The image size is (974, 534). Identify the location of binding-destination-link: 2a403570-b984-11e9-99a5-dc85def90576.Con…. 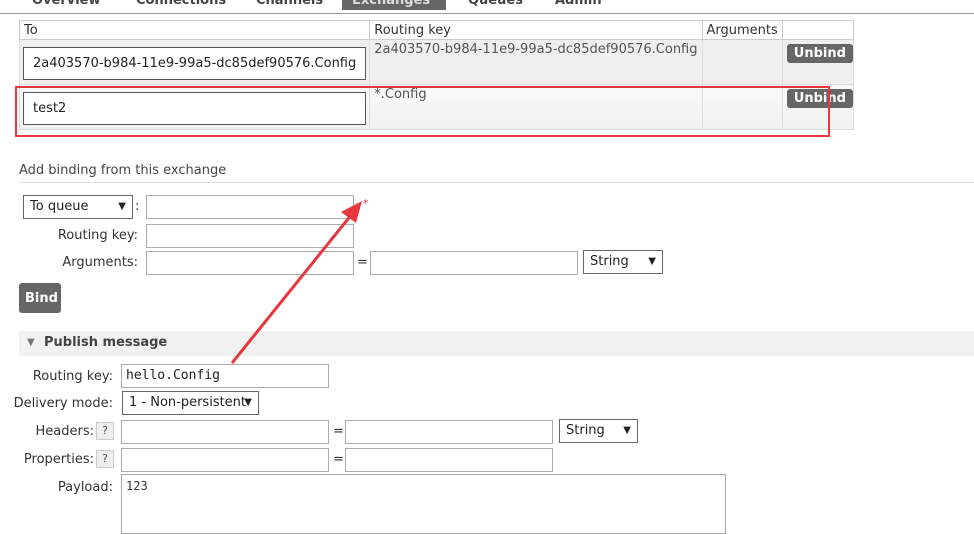
(195, 63).